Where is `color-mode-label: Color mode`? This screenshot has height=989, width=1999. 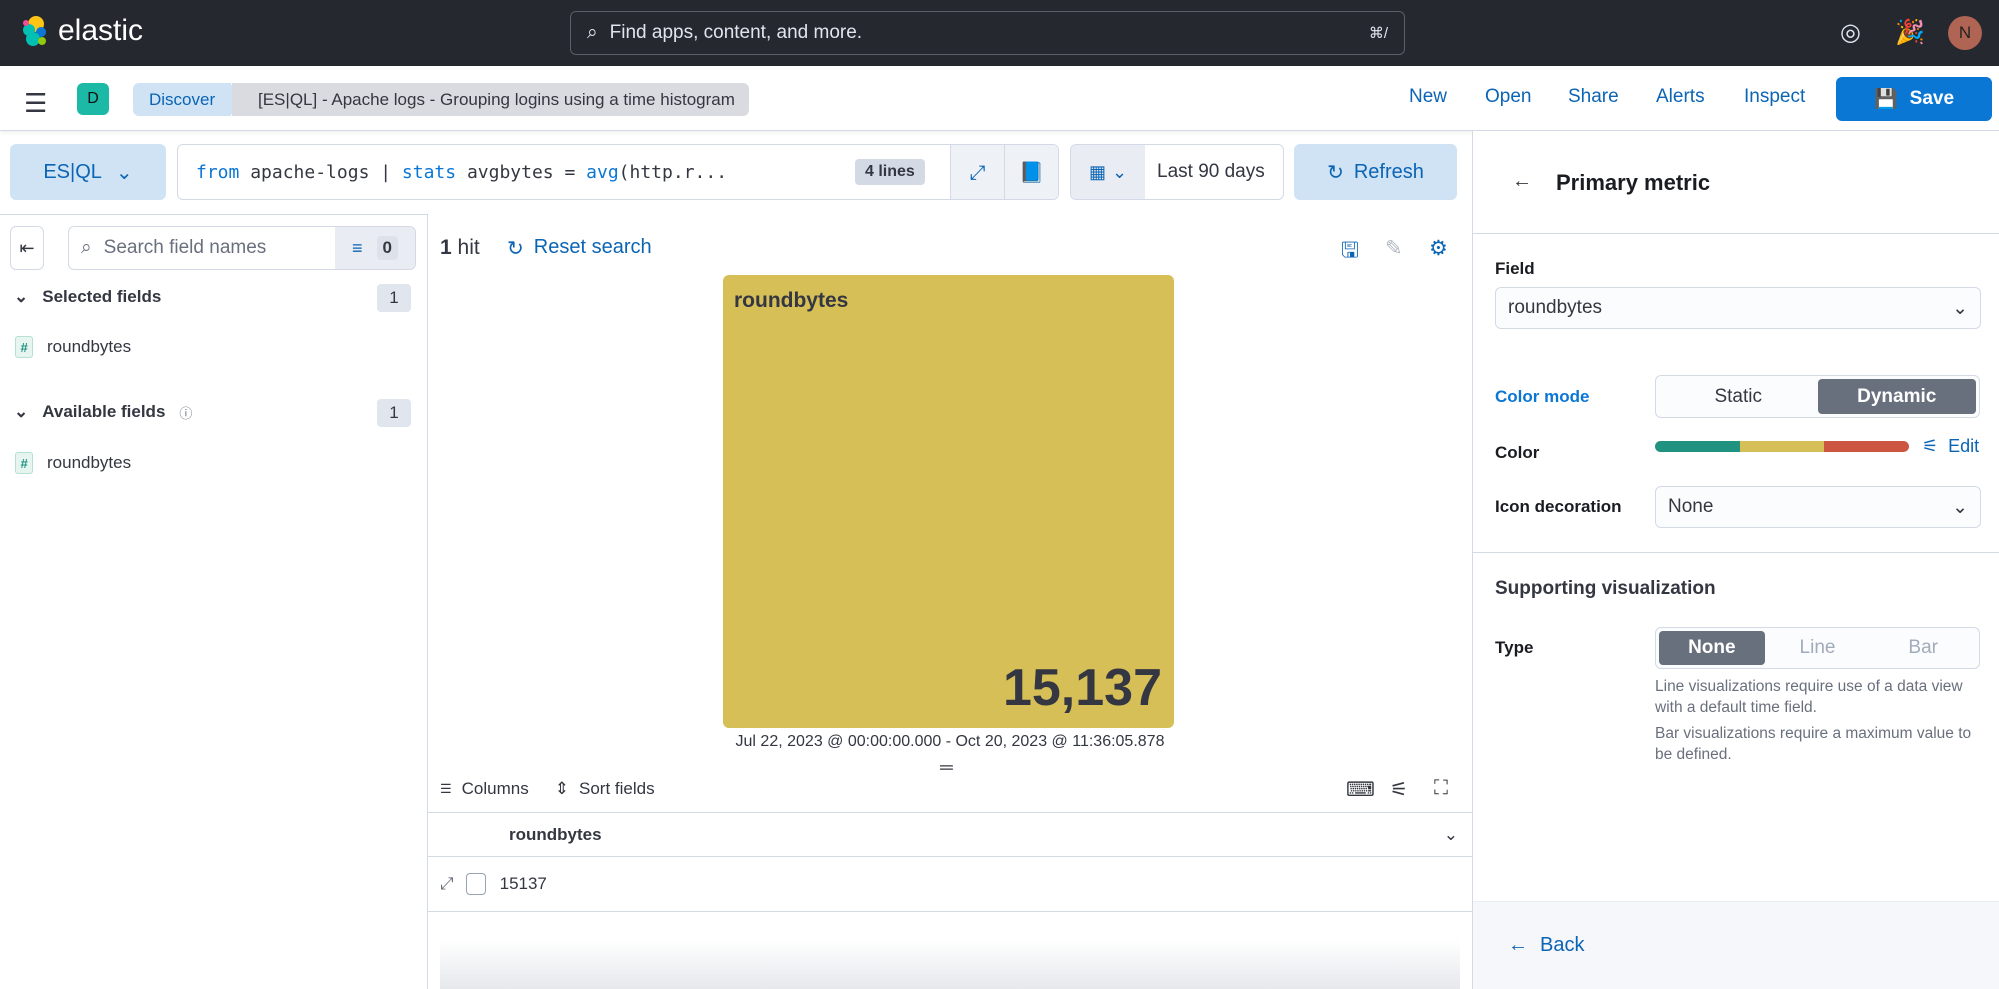 color-mode-label: Color mode is located at coordinates (1542, 396).